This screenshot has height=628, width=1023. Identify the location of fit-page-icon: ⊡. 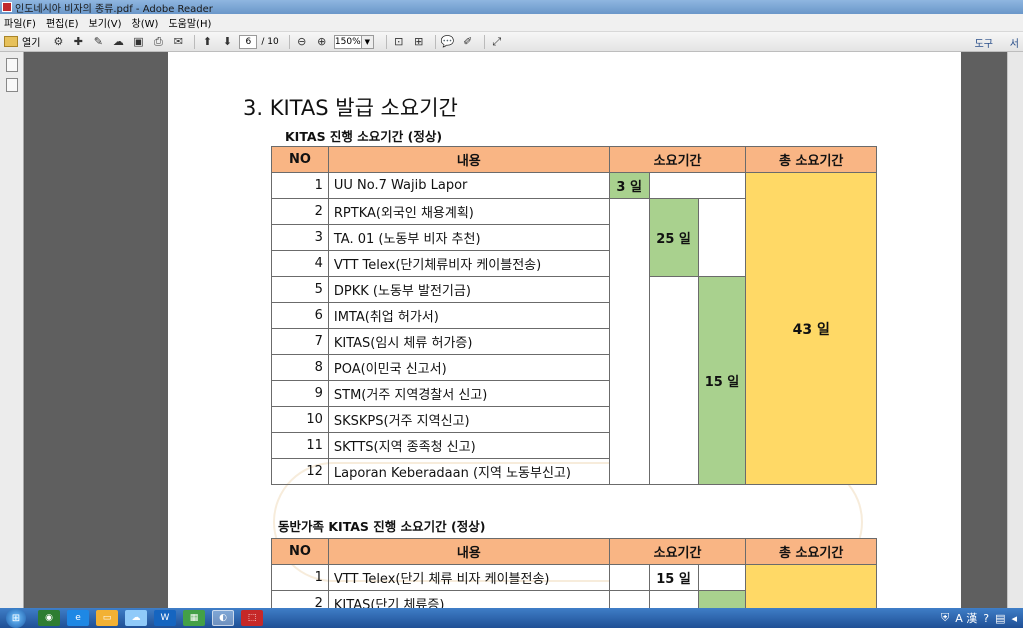
(399, 42).